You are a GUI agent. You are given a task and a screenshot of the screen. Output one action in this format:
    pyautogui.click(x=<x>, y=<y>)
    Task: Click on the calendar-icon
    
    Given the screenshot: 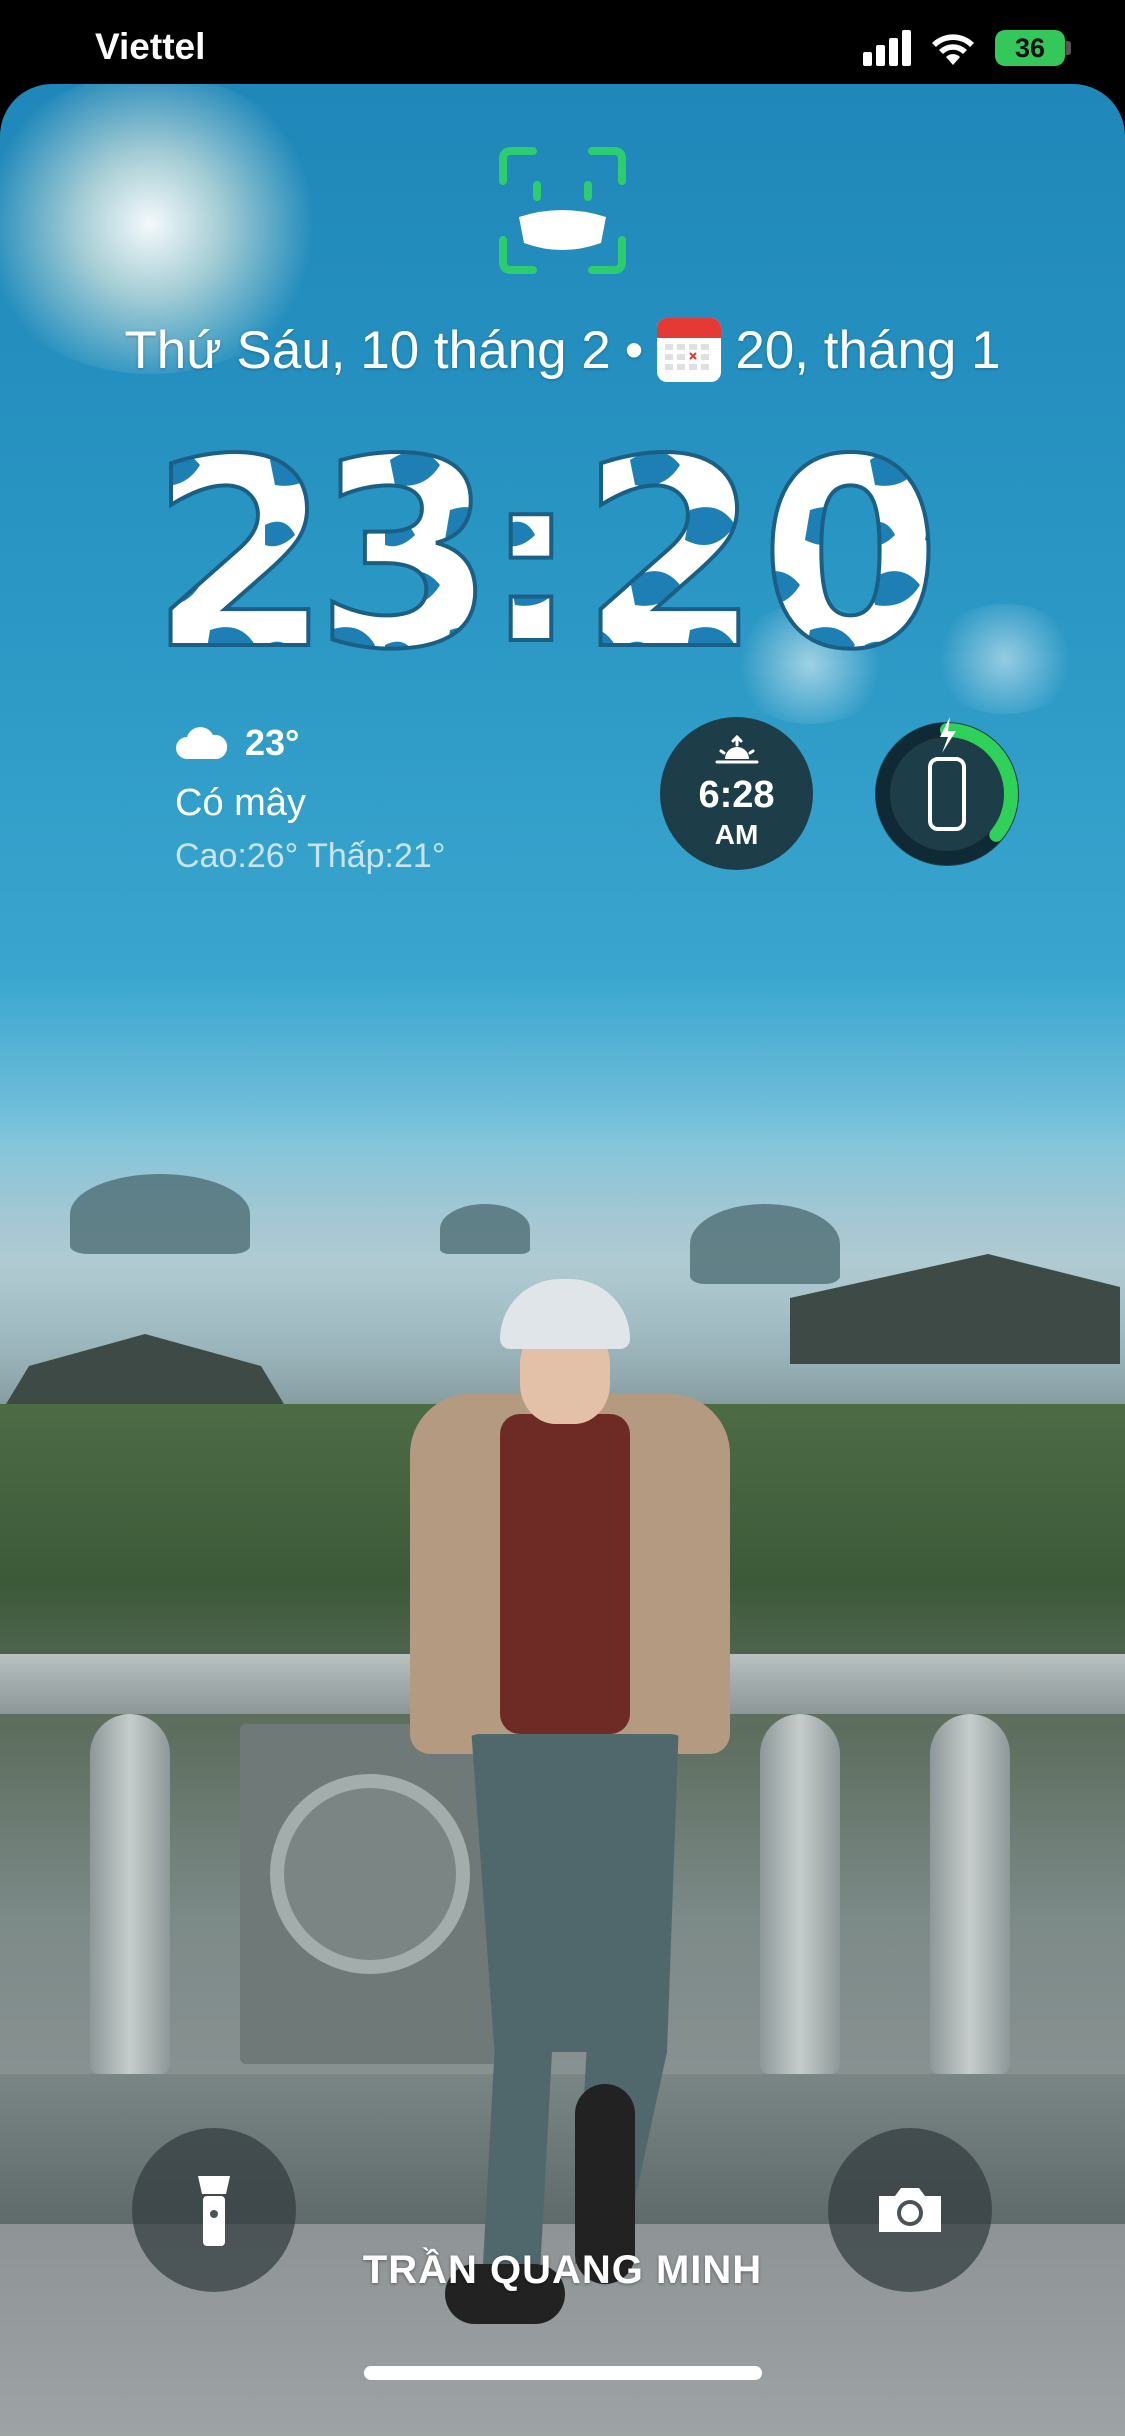 What is the action you would take?
    pyautogui.click(x=689, y=350)
    